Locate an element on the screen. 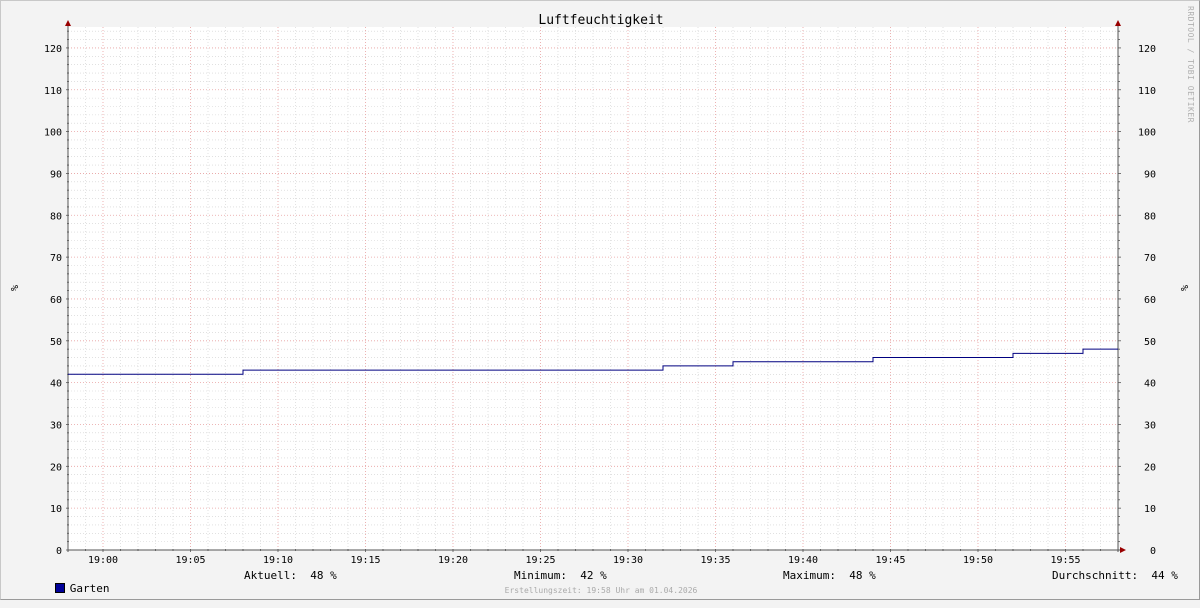 The image size is (1200, 608). x-tick-label: 19:00 is located at coordinates (103, 560).